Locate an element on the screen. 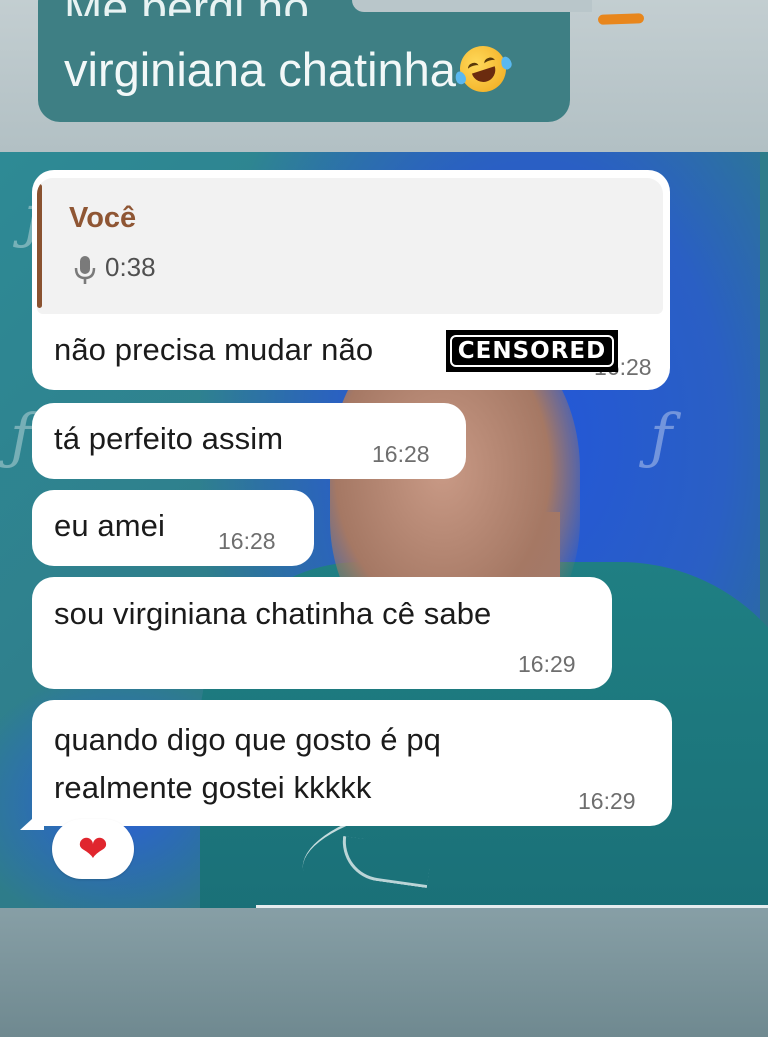 This screenshot has height=1037, width=768. message-text: eu amei is located at coordinates (109, 525).